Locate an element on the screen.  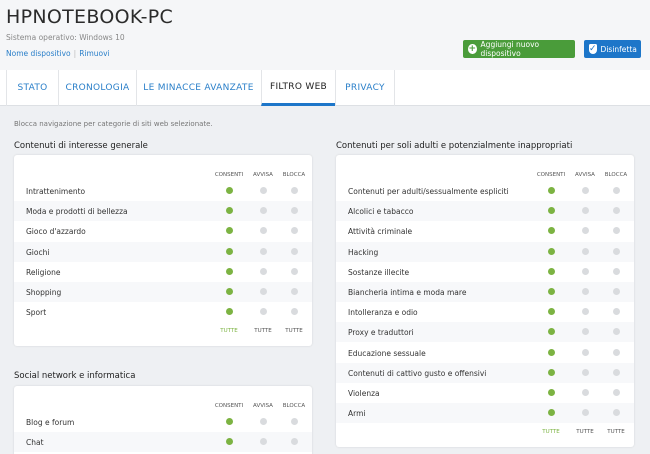
tab-minacce-avanzate: LE MINACCE AVANZATE is located at coordinates (198, 88).